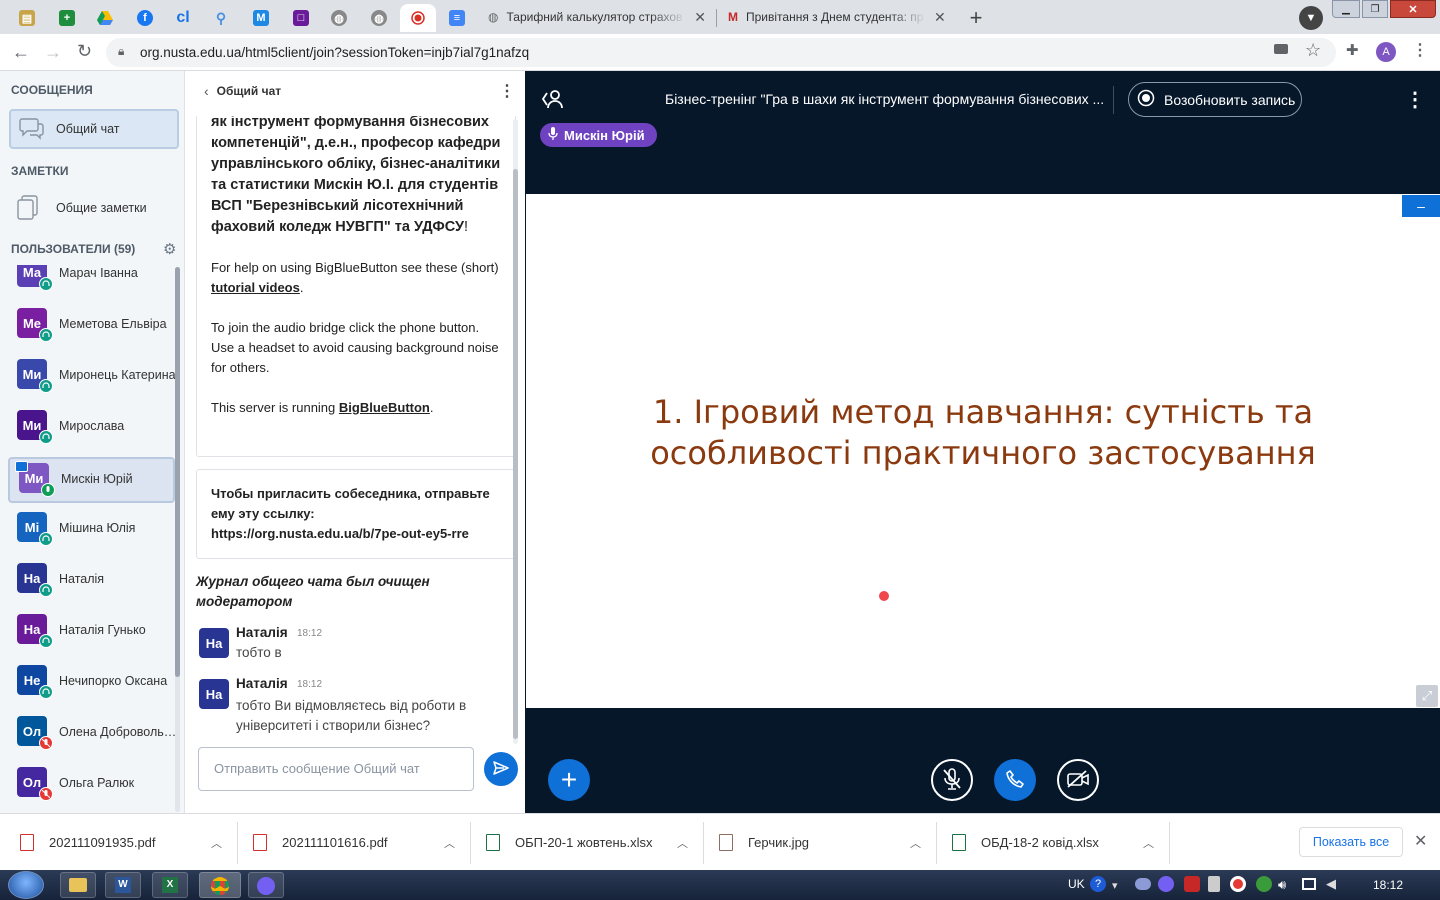 The height and width of the screenshot is (900, 1440). I want to click on plus-icon: +, so click(569, 779).